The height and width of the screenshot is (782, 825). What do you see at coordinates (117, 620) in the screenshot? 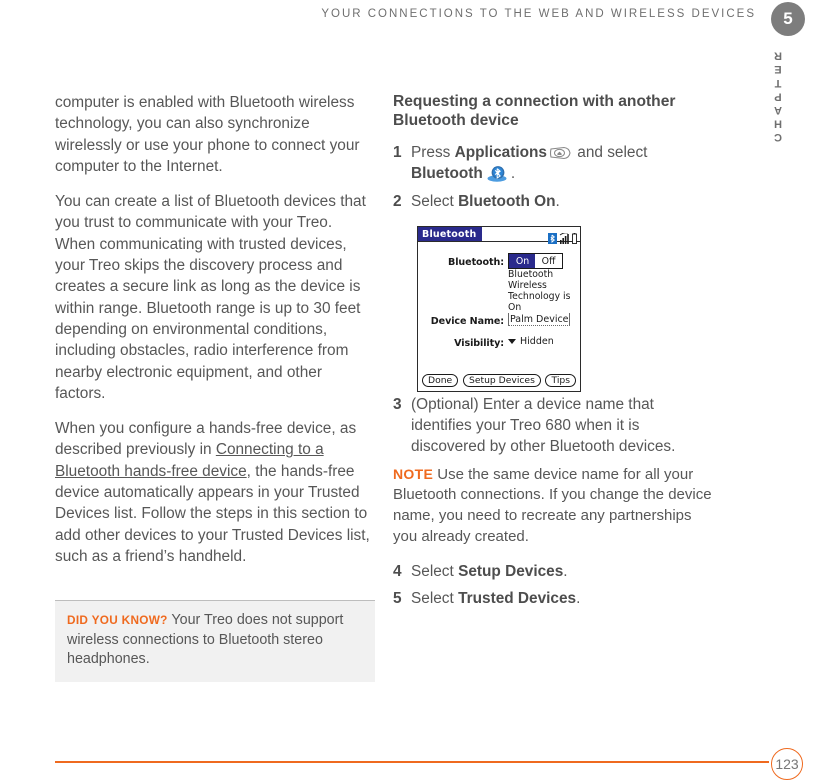
I see `did-you-know-label: DID YOU KNOW?` at bounding box center [117, 620].